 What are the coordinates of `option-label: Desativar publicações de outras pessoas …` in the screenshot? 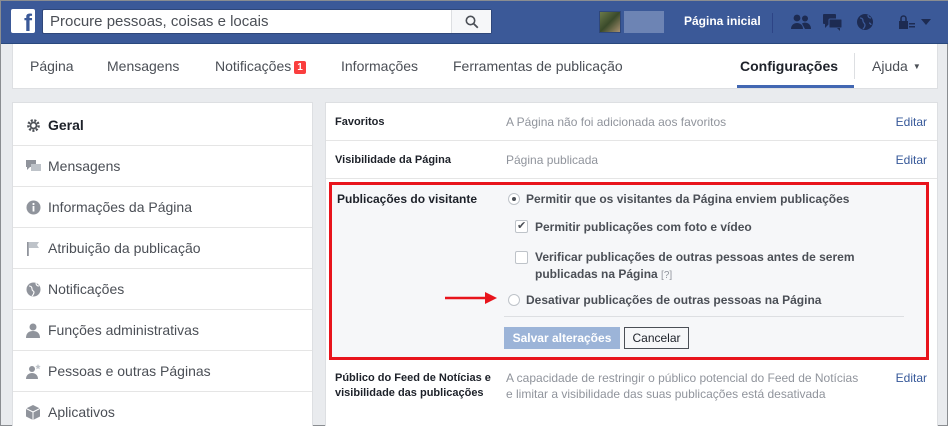 It's located at (674, 300).